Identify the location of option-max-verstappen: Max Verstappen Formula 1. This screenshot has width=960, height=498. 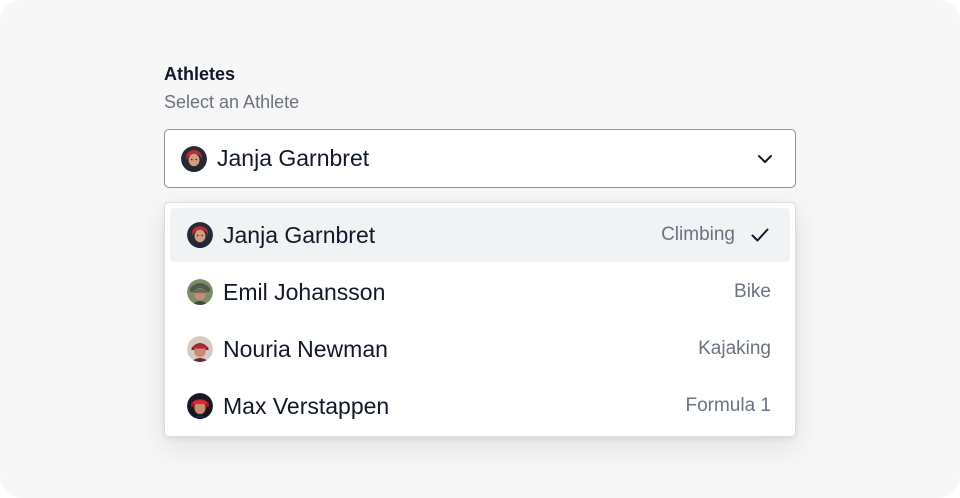
(480, 406).